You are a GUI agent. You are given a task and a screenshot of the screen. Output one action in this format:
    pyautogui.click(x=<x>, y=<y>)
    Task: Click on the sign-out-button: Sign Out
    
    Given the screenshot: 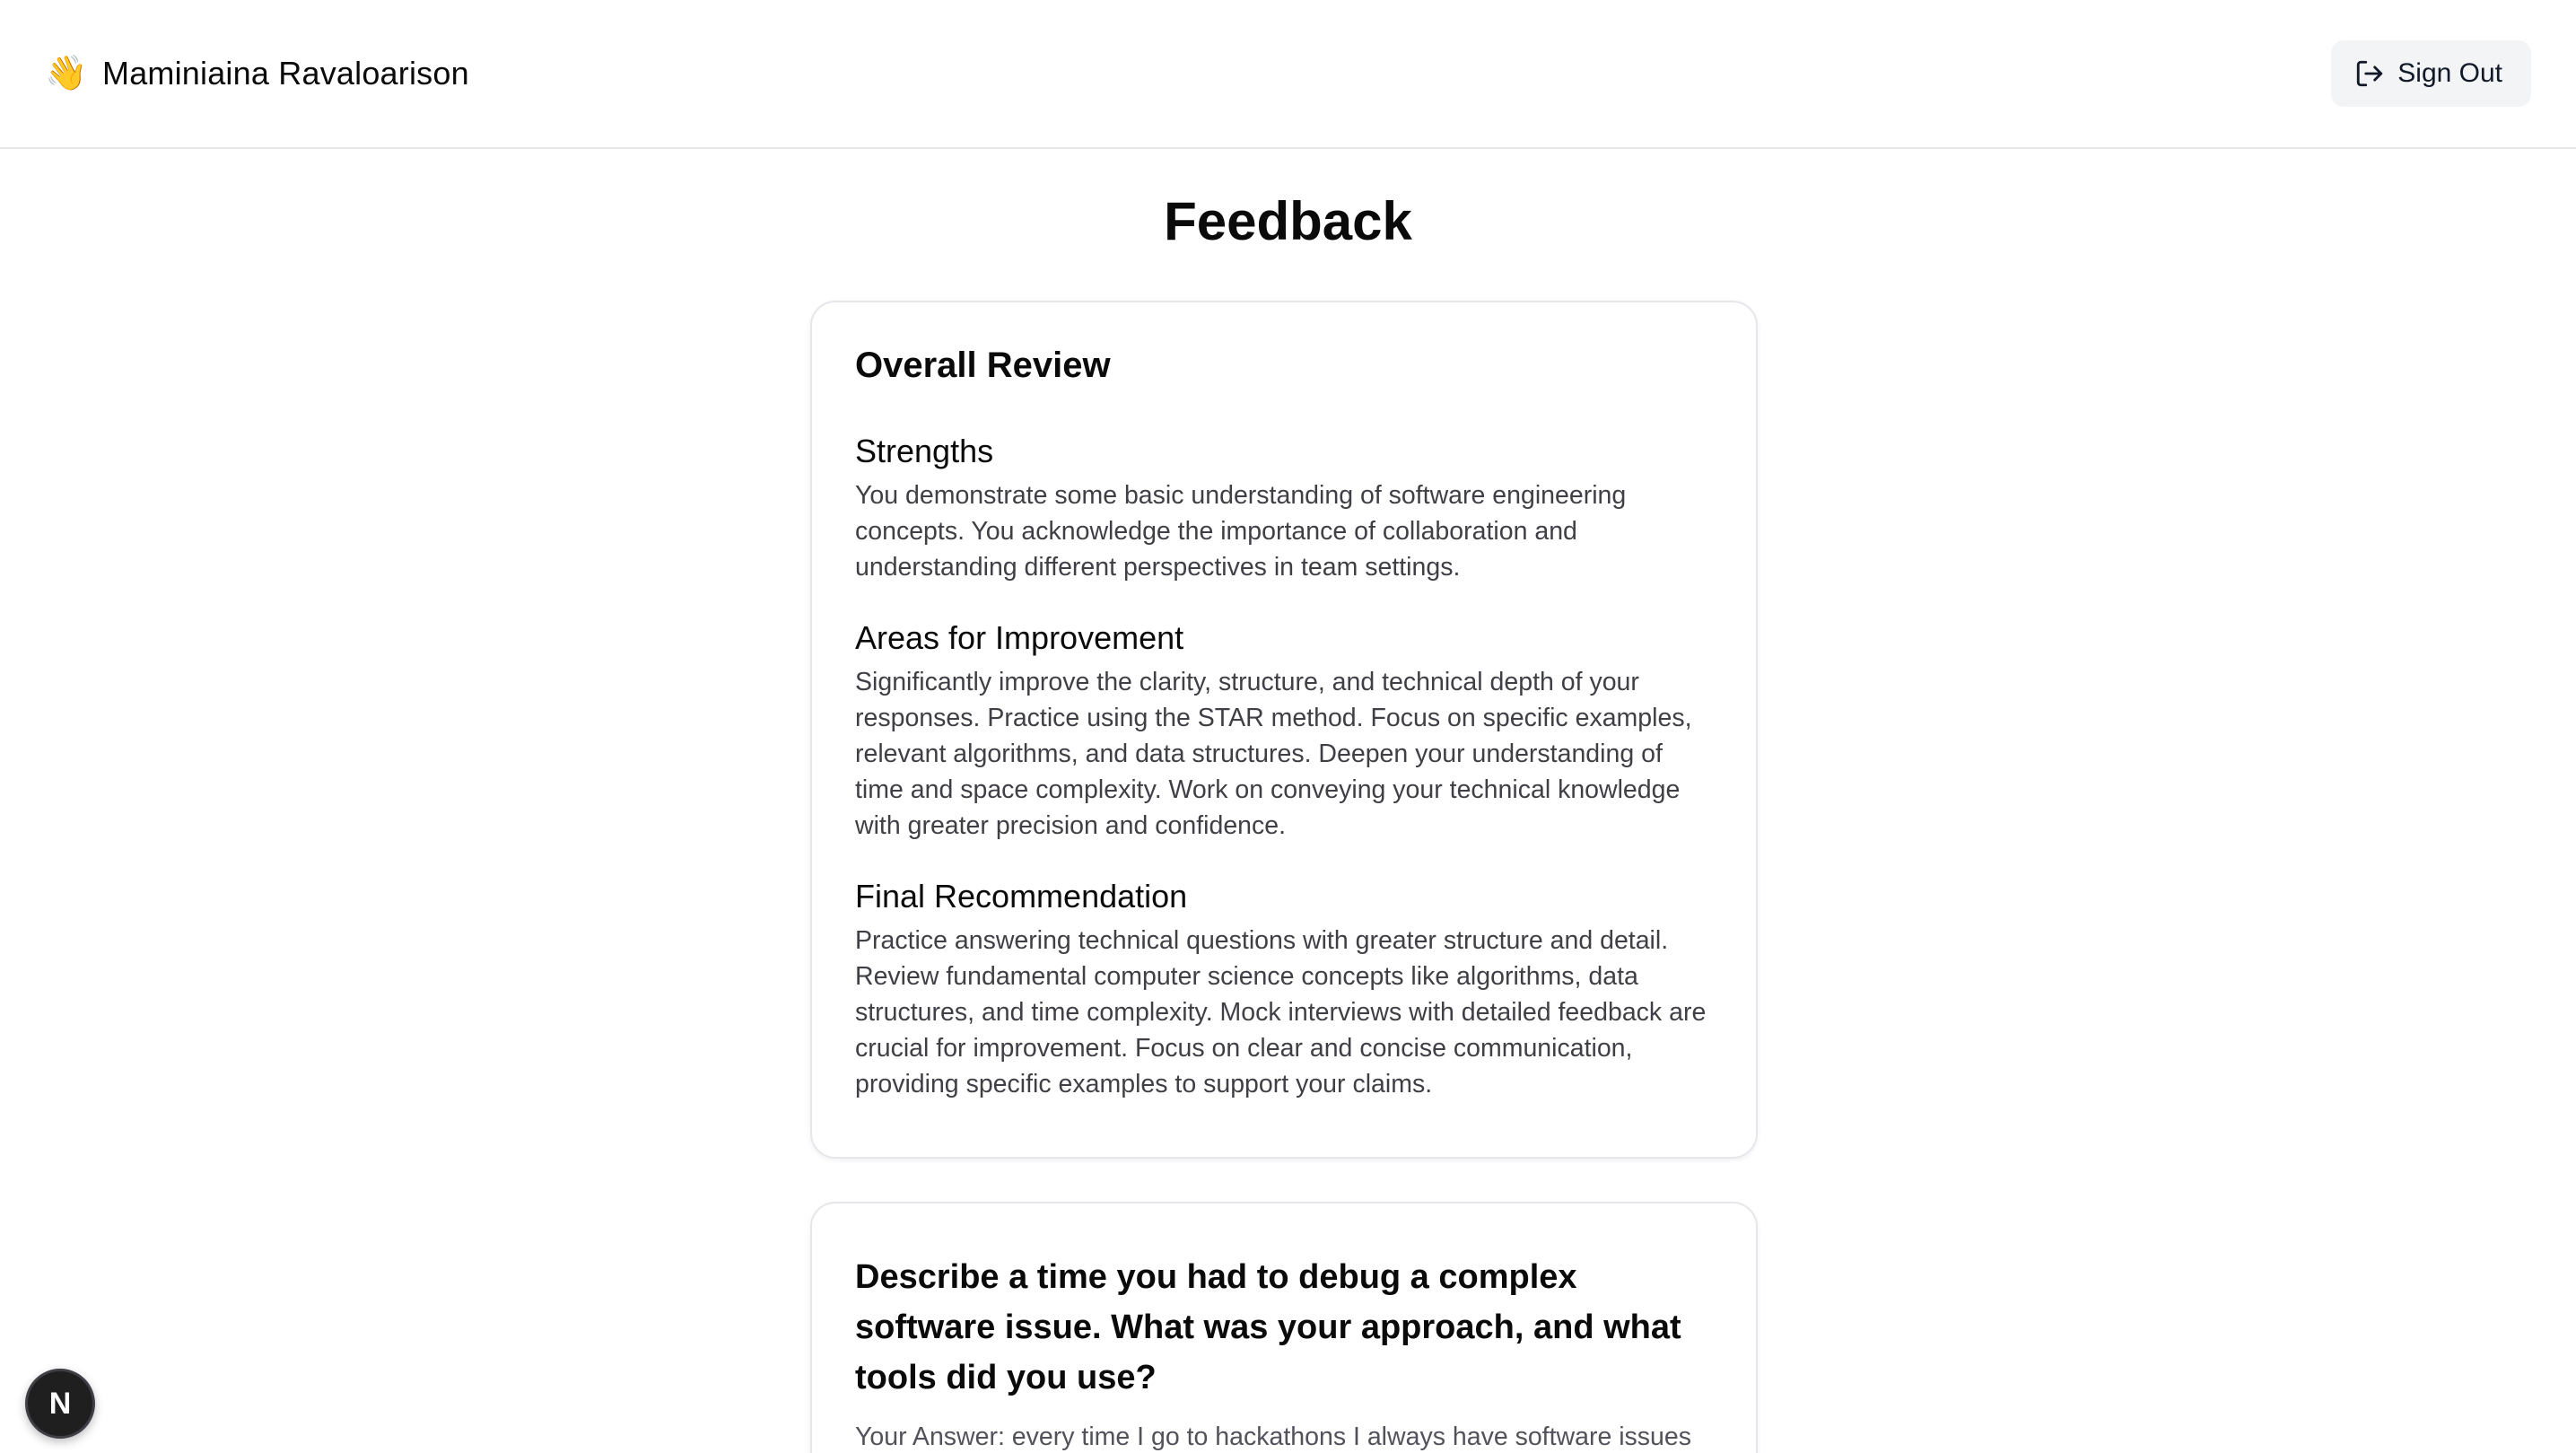 What is the action you would take?
    pyautogui.click(x=2431, y=73)
    